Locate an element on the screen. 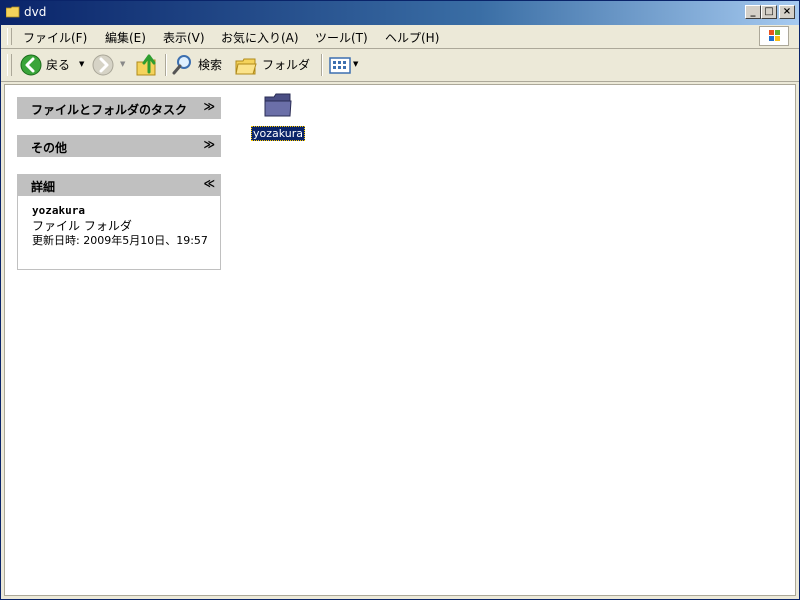  maximize-icon: □ is located at coordinates (769, 11).